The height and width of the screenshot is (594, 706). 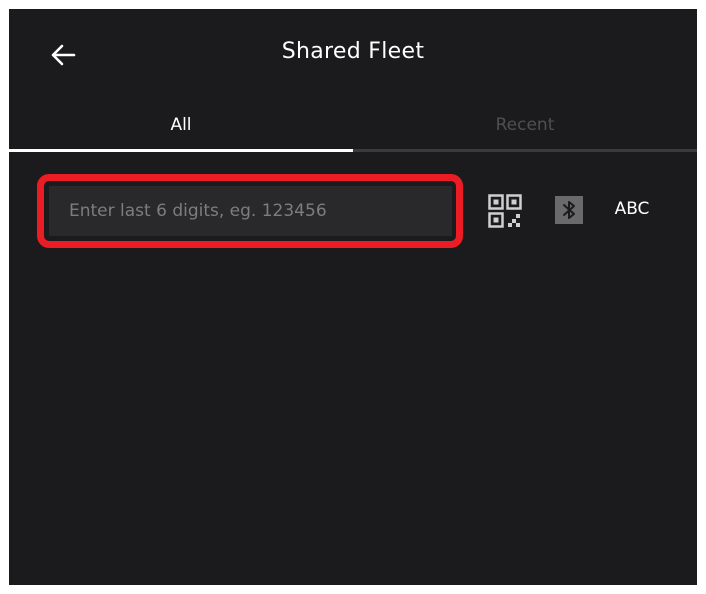 I want to click on bluetooth-button, so click(x=569, y=210).